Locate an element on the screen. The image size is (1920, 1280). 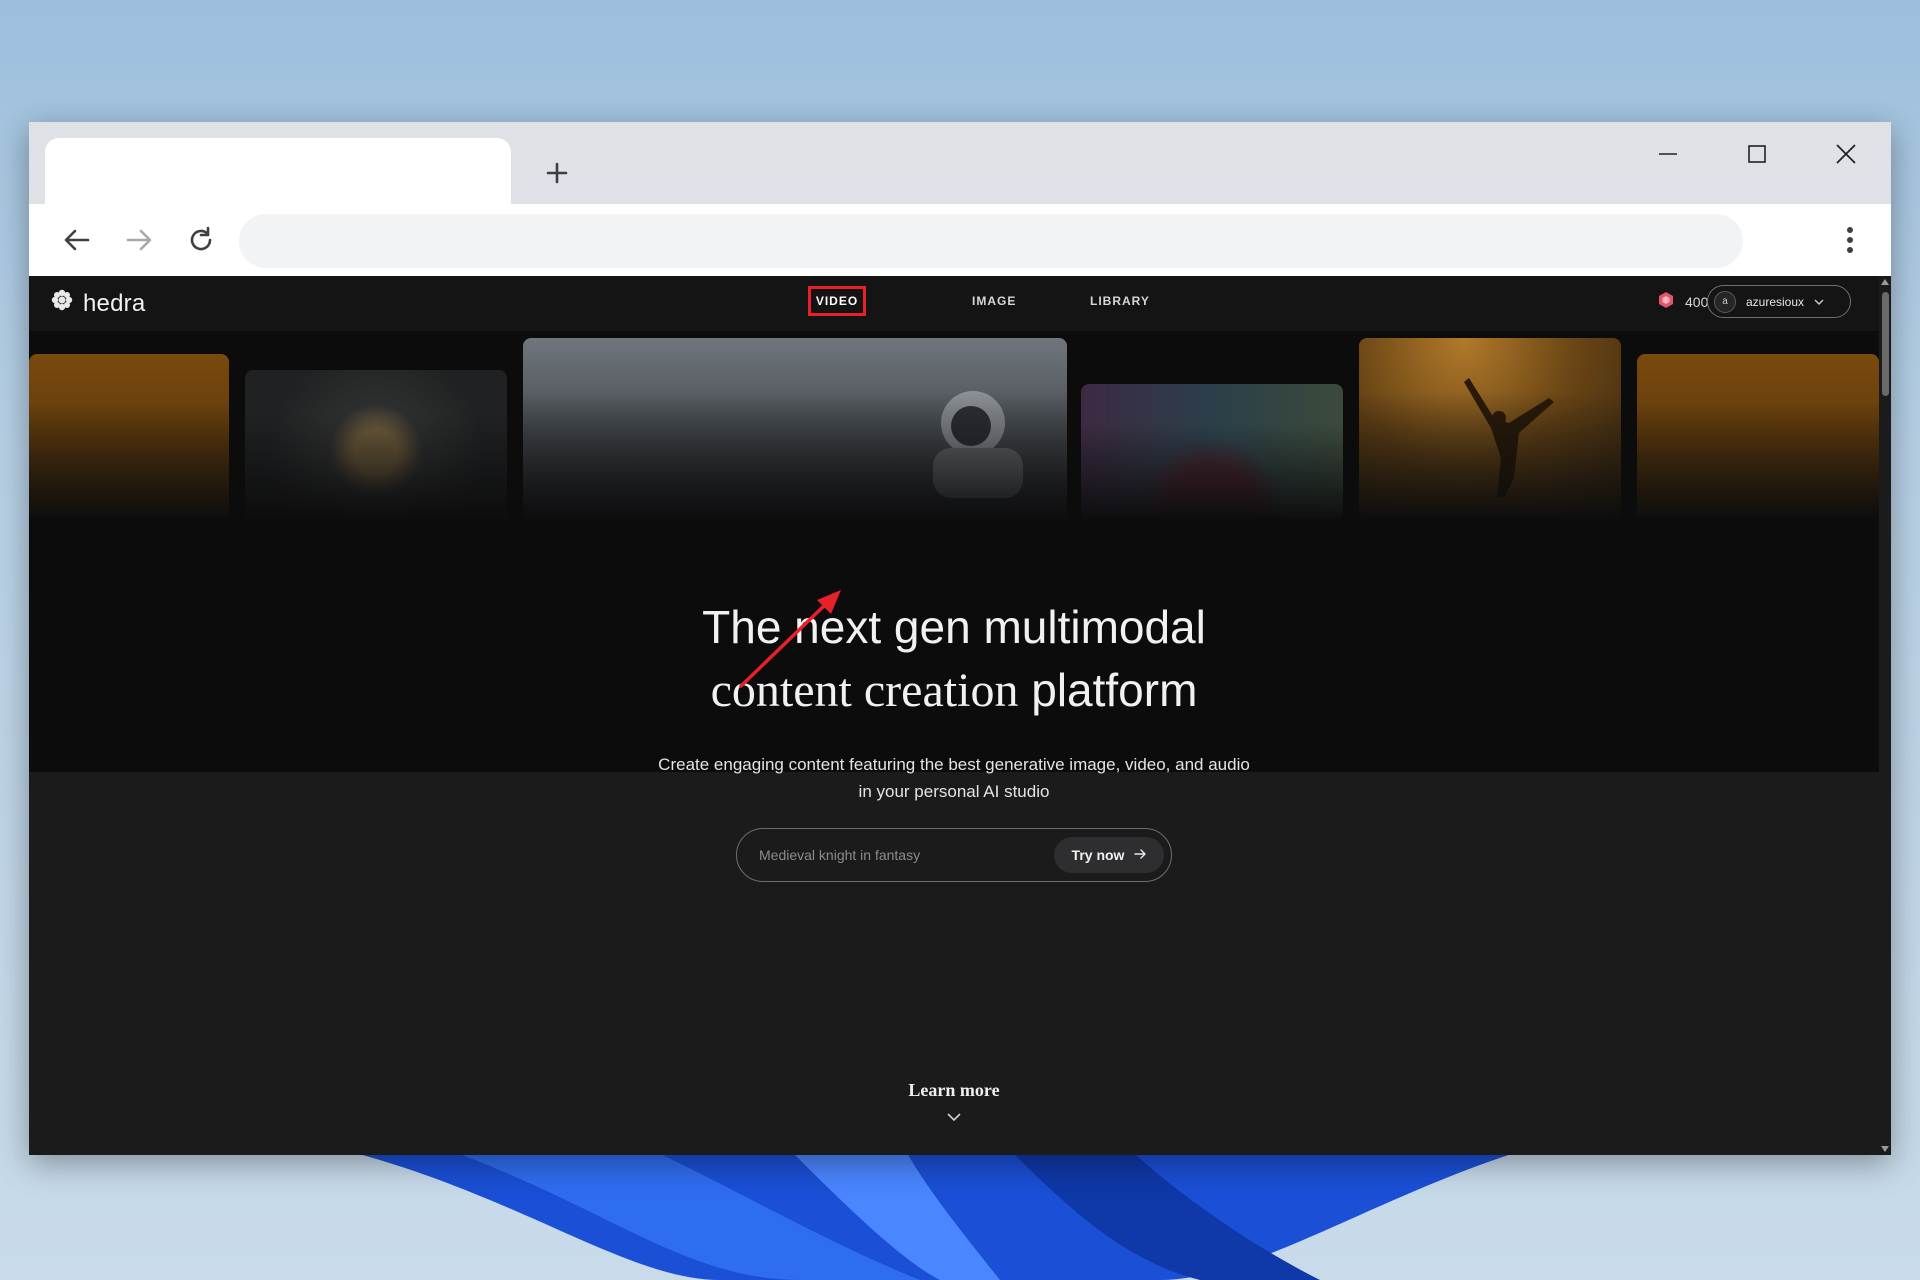
maximize-icon is located at coordinates (1757, 154).